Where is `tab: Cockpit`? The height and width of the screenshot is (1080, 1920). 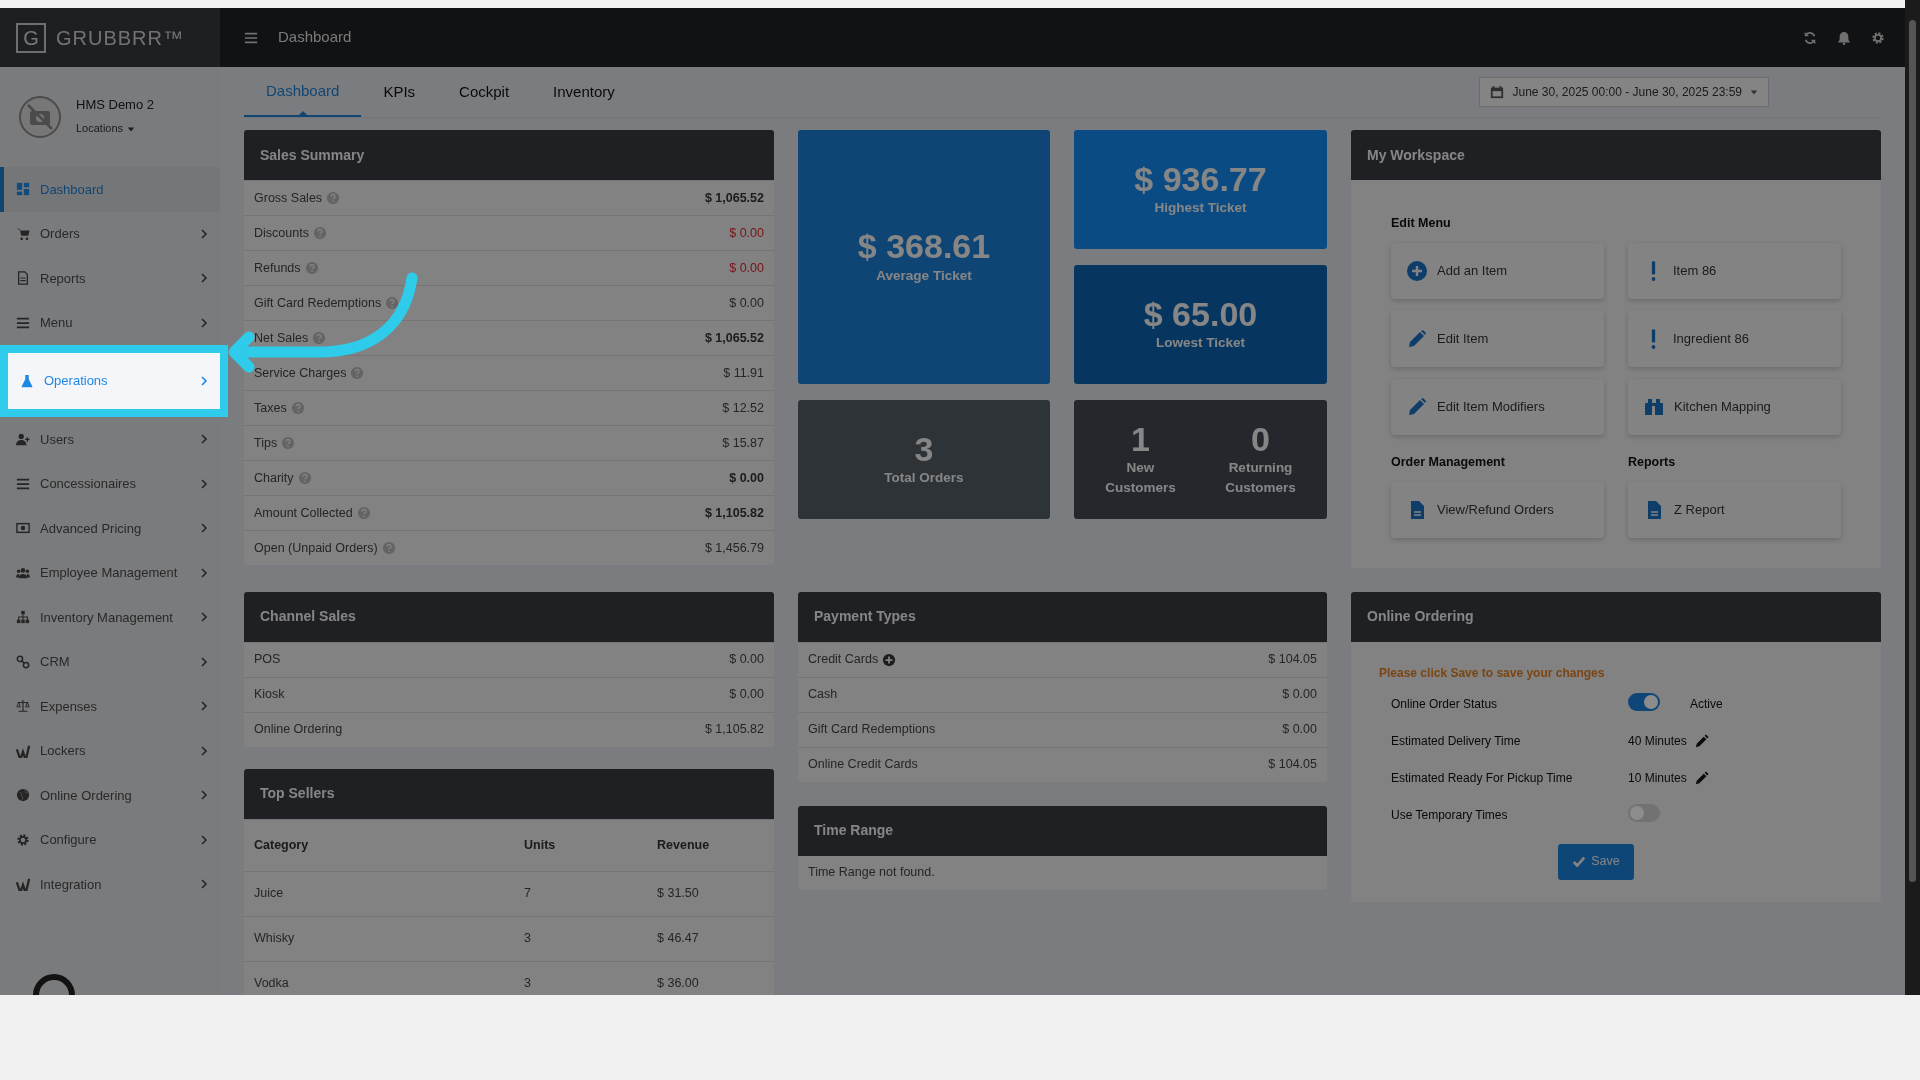 tab: Cockpit is located at coordinates (484, 92).